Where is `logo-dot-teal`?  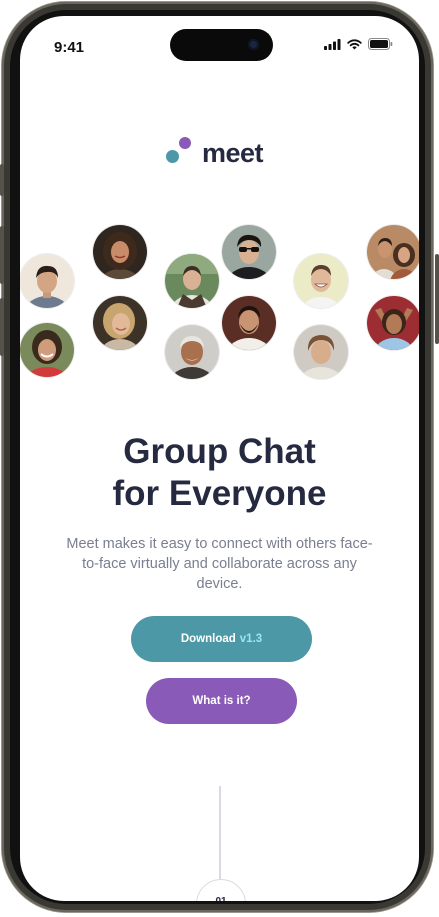
logo-dot-teal is located at coordinates (172, 156).